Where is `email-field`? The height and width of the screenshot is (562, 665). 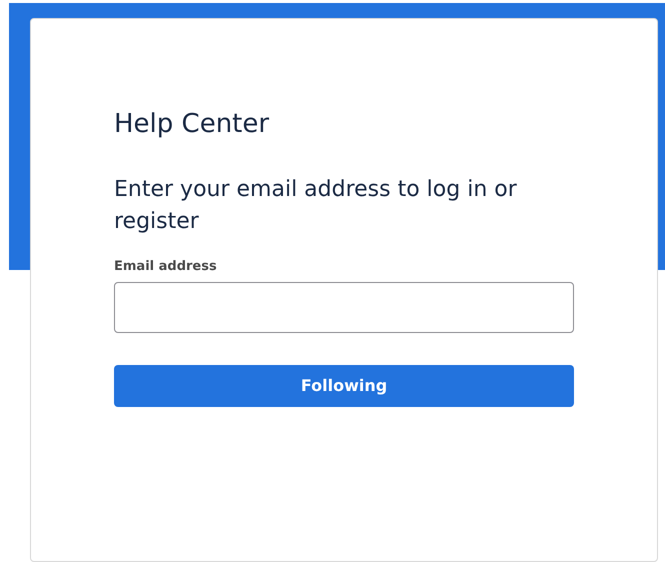 email-field is located at coordinates (344, 307).